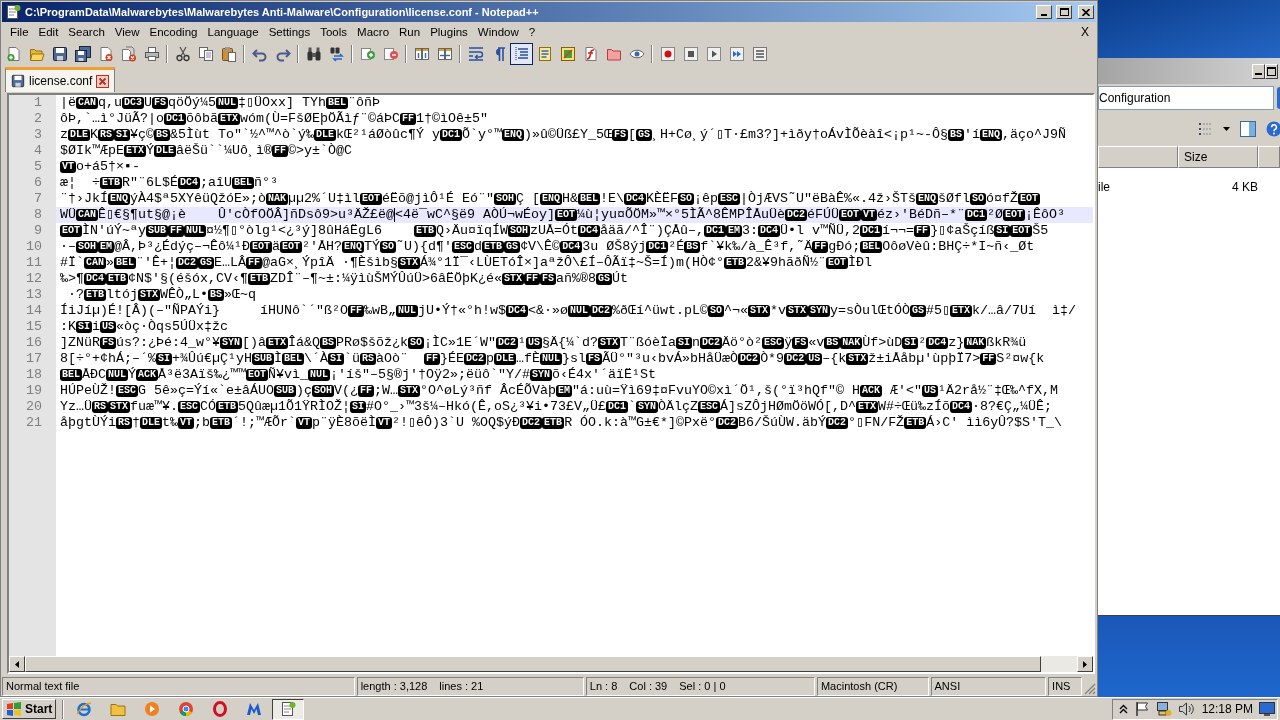 This screenshot has height=720, width=1280. I want to click on control-code: SOH, so click(505, 199).